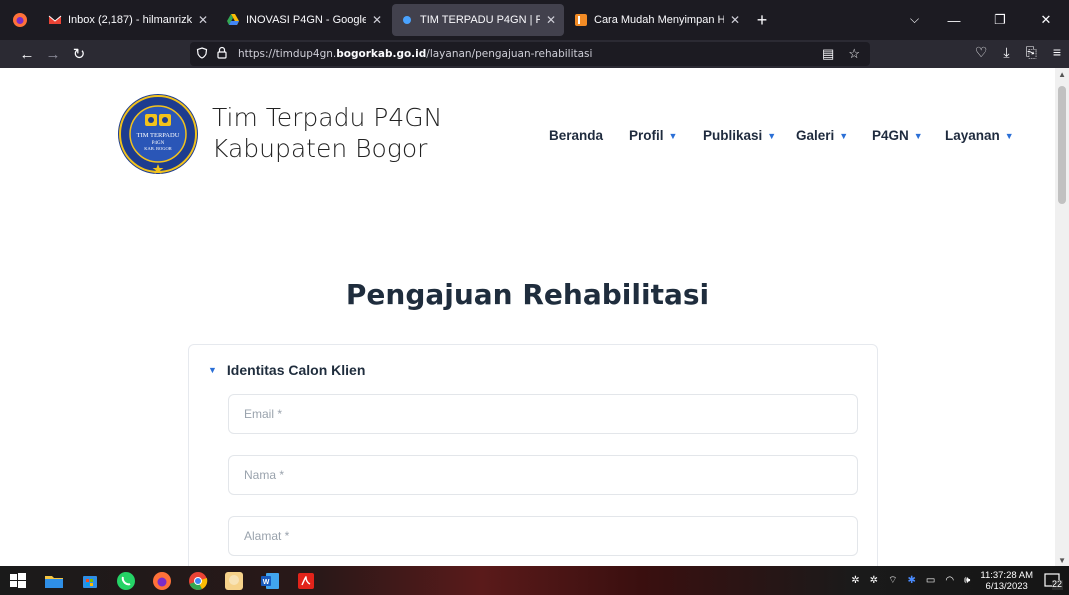 This screenshot has width=1069, height=595. Describe the element at coordinates (1006, 586) in the screenshot. I see `clock-date: 6/13/2023` at that location.